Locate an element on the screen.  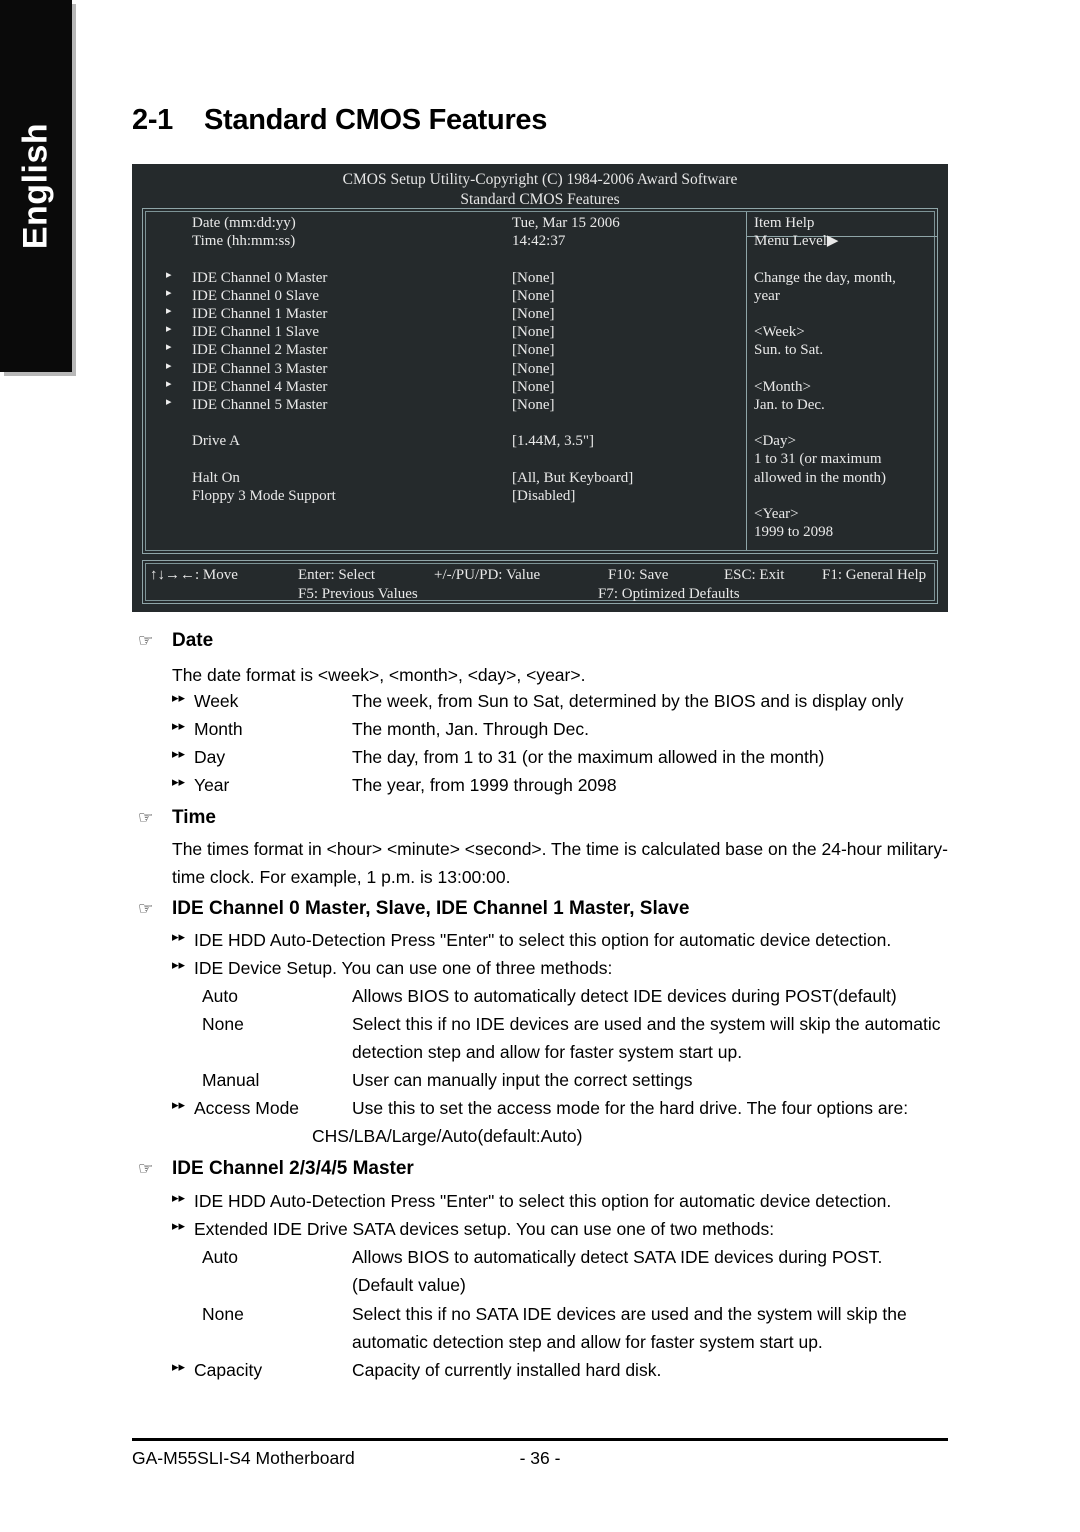
bios-setting-label: Drive A is located at coordinates (216, 441).